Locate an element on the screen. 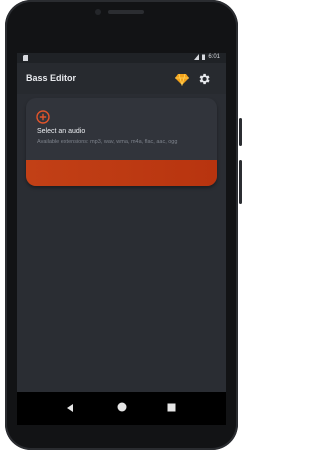 The image size is (320, 450). navigation-bar is located at coordinates (121, 408).